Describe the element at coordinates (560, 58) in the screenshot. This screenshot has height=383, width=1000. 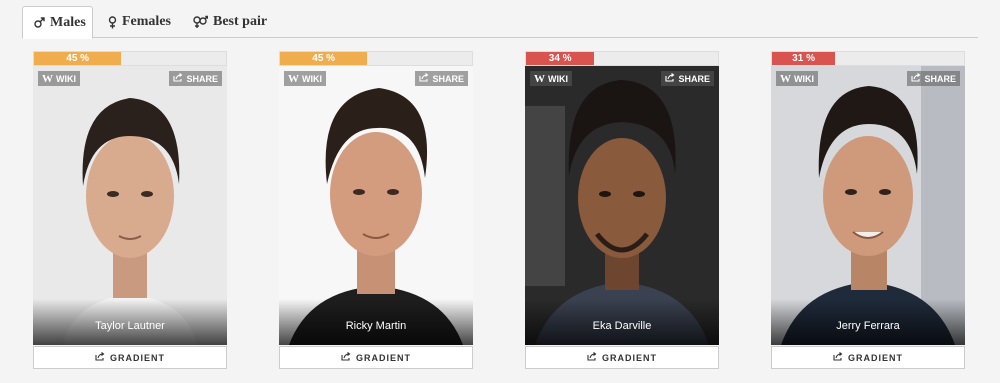
I see `score-percent: 34 %` at that location.